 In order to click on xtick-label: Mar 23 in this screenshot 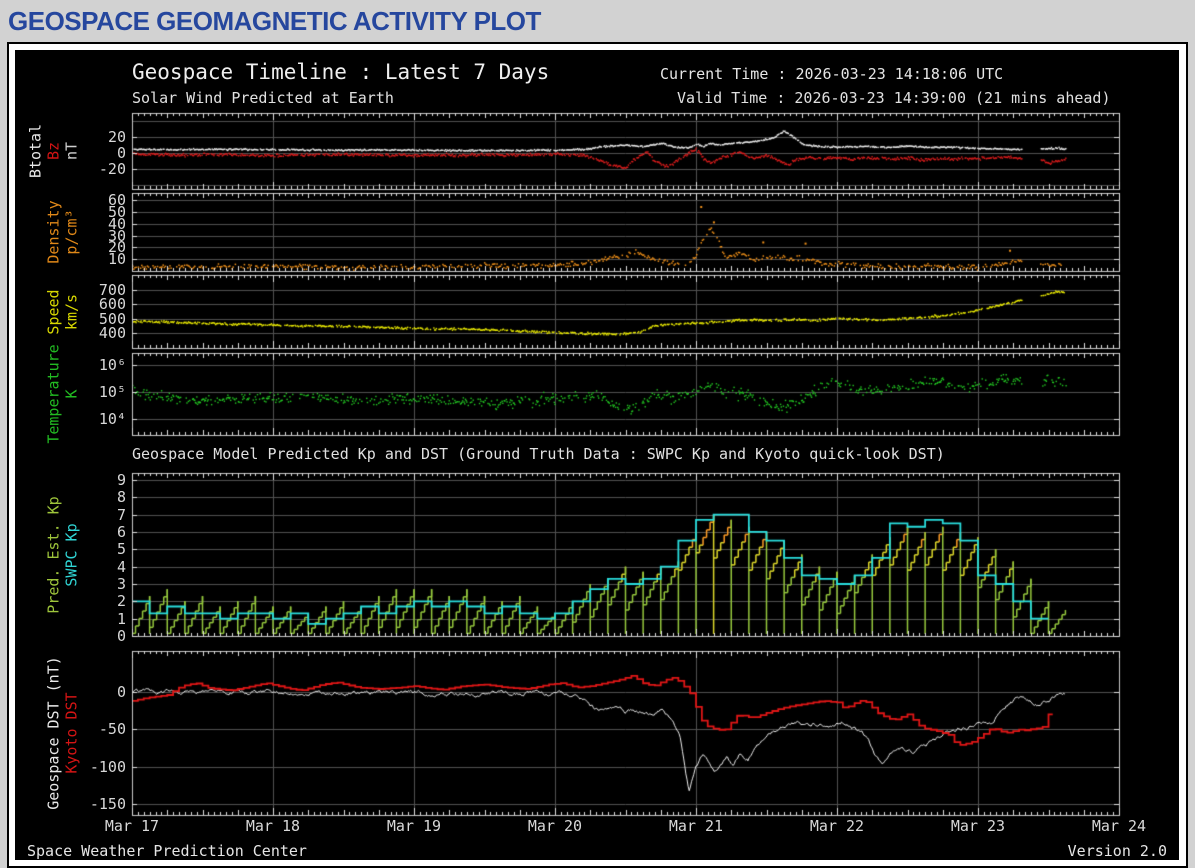, I will do `click(978, 826)`.